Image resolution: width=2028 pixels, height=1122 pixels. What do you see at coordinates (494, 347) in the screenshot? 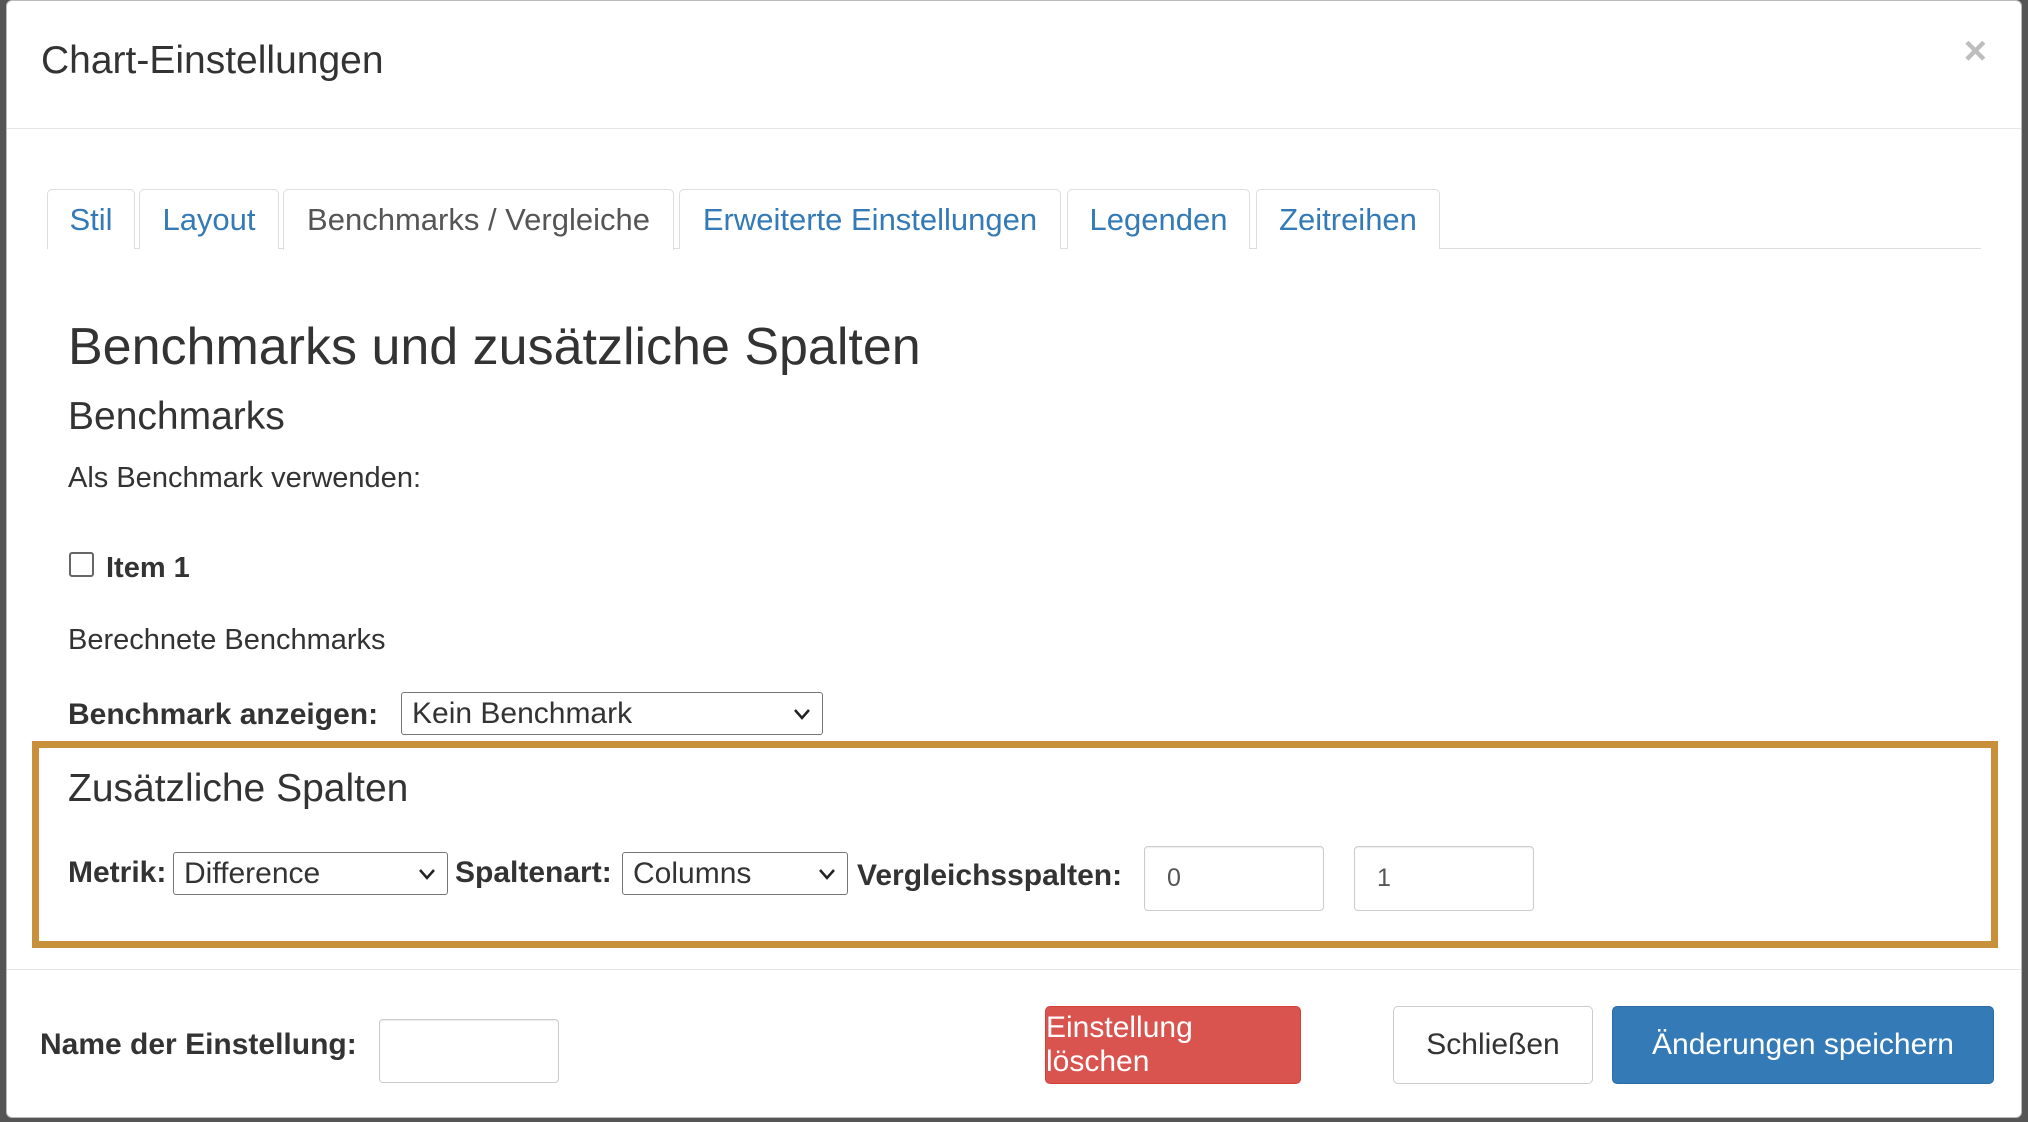
I see `page-title: Benchmarks und zusätzliche Spalten` at bounding box center [494, 347].